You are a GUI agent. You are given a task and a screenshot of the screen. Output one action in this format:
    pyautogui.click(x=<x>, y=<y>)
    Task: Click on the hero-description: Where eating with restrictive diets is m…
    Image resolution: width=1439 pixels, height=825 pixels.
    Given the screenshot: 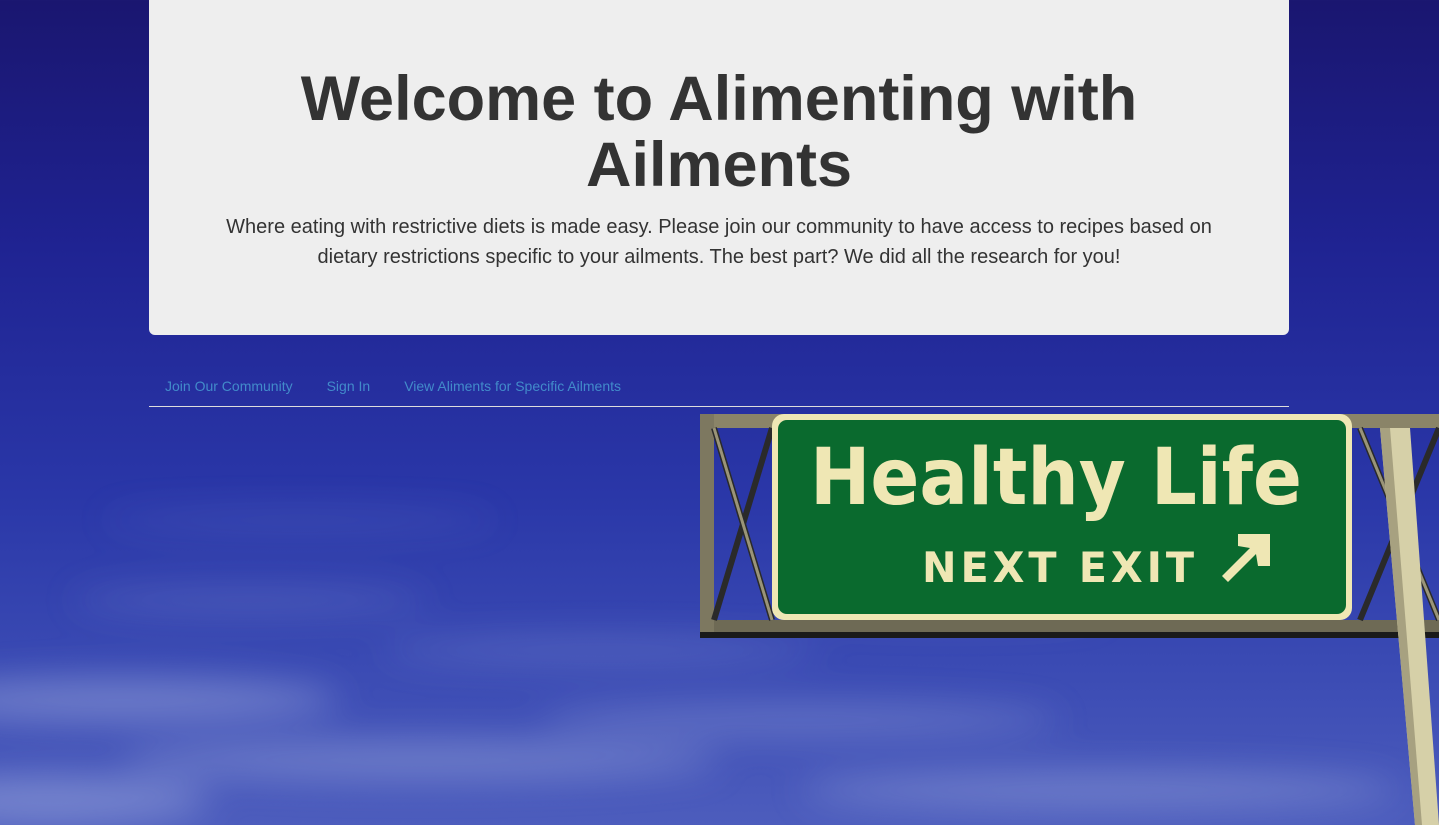 What is the action you would take?
    pyautogui.click(x=719, y=242)
    